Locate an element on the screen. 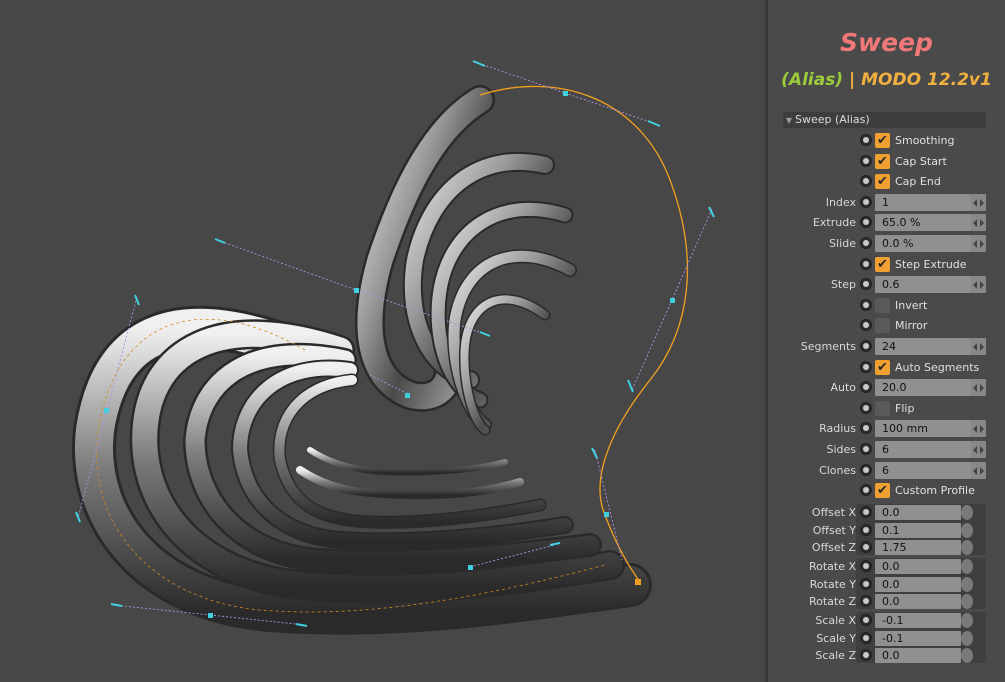 This screenshot has width=1005, height=682. invert-checkbox is located at coordinates (882, 305).